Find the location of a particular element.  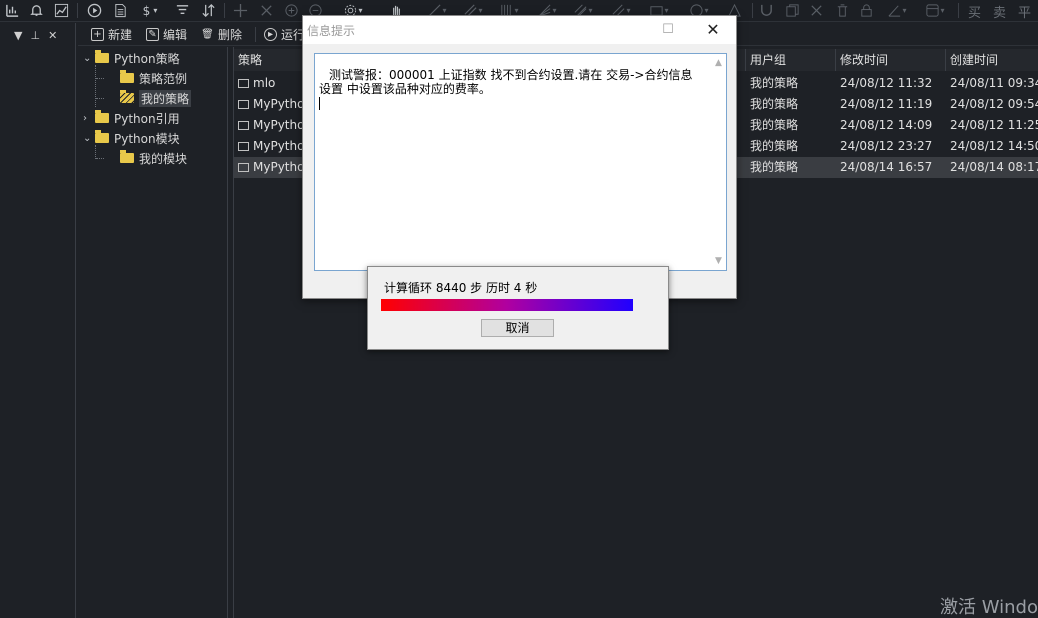

cell-created: 24/08/11 09:34 is located at coordinates (992, 83).